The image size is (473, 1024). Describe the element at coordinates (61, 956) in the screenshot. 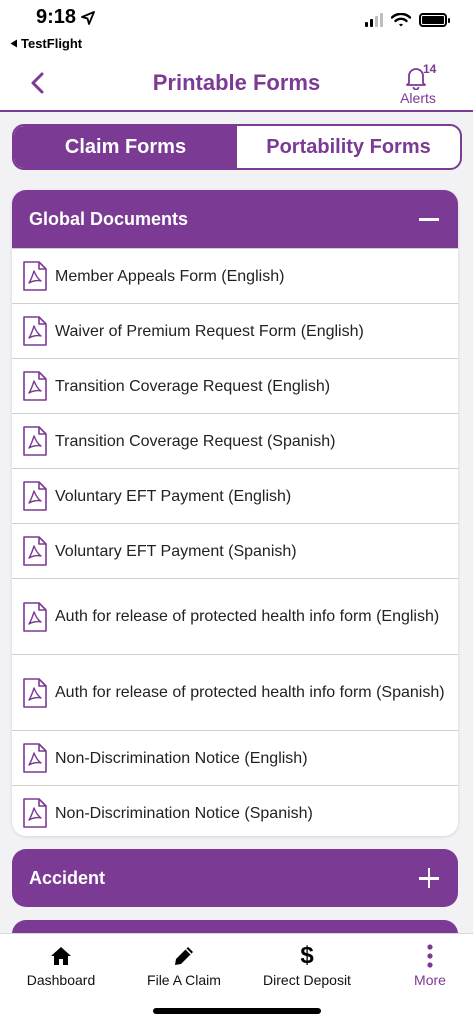

I see `home-icon` at that location.